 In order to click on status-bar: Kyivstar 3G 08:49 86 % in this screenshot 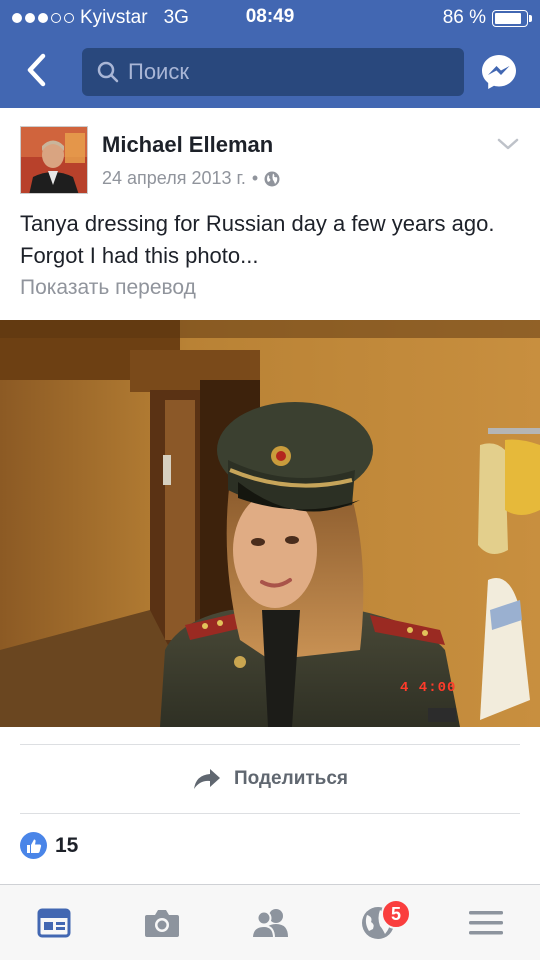, I will do `click(270, 18)`.